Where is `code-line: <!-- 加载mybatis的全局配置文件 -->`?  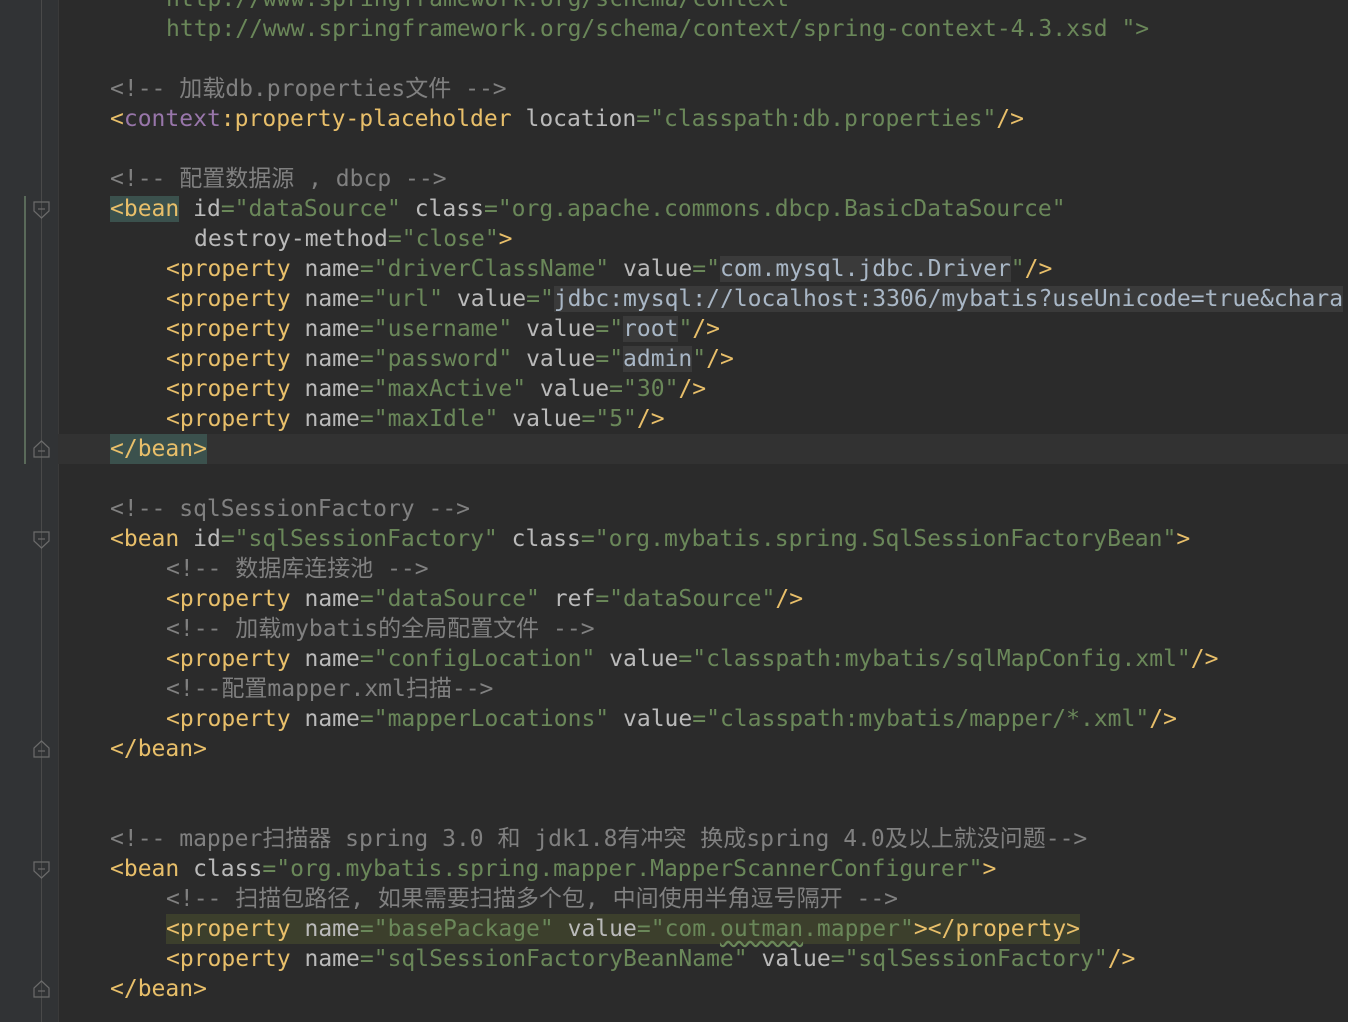 code-line: <!-- 加载mybatis的全局配置文件 --> is located at coordinates (703, 629).